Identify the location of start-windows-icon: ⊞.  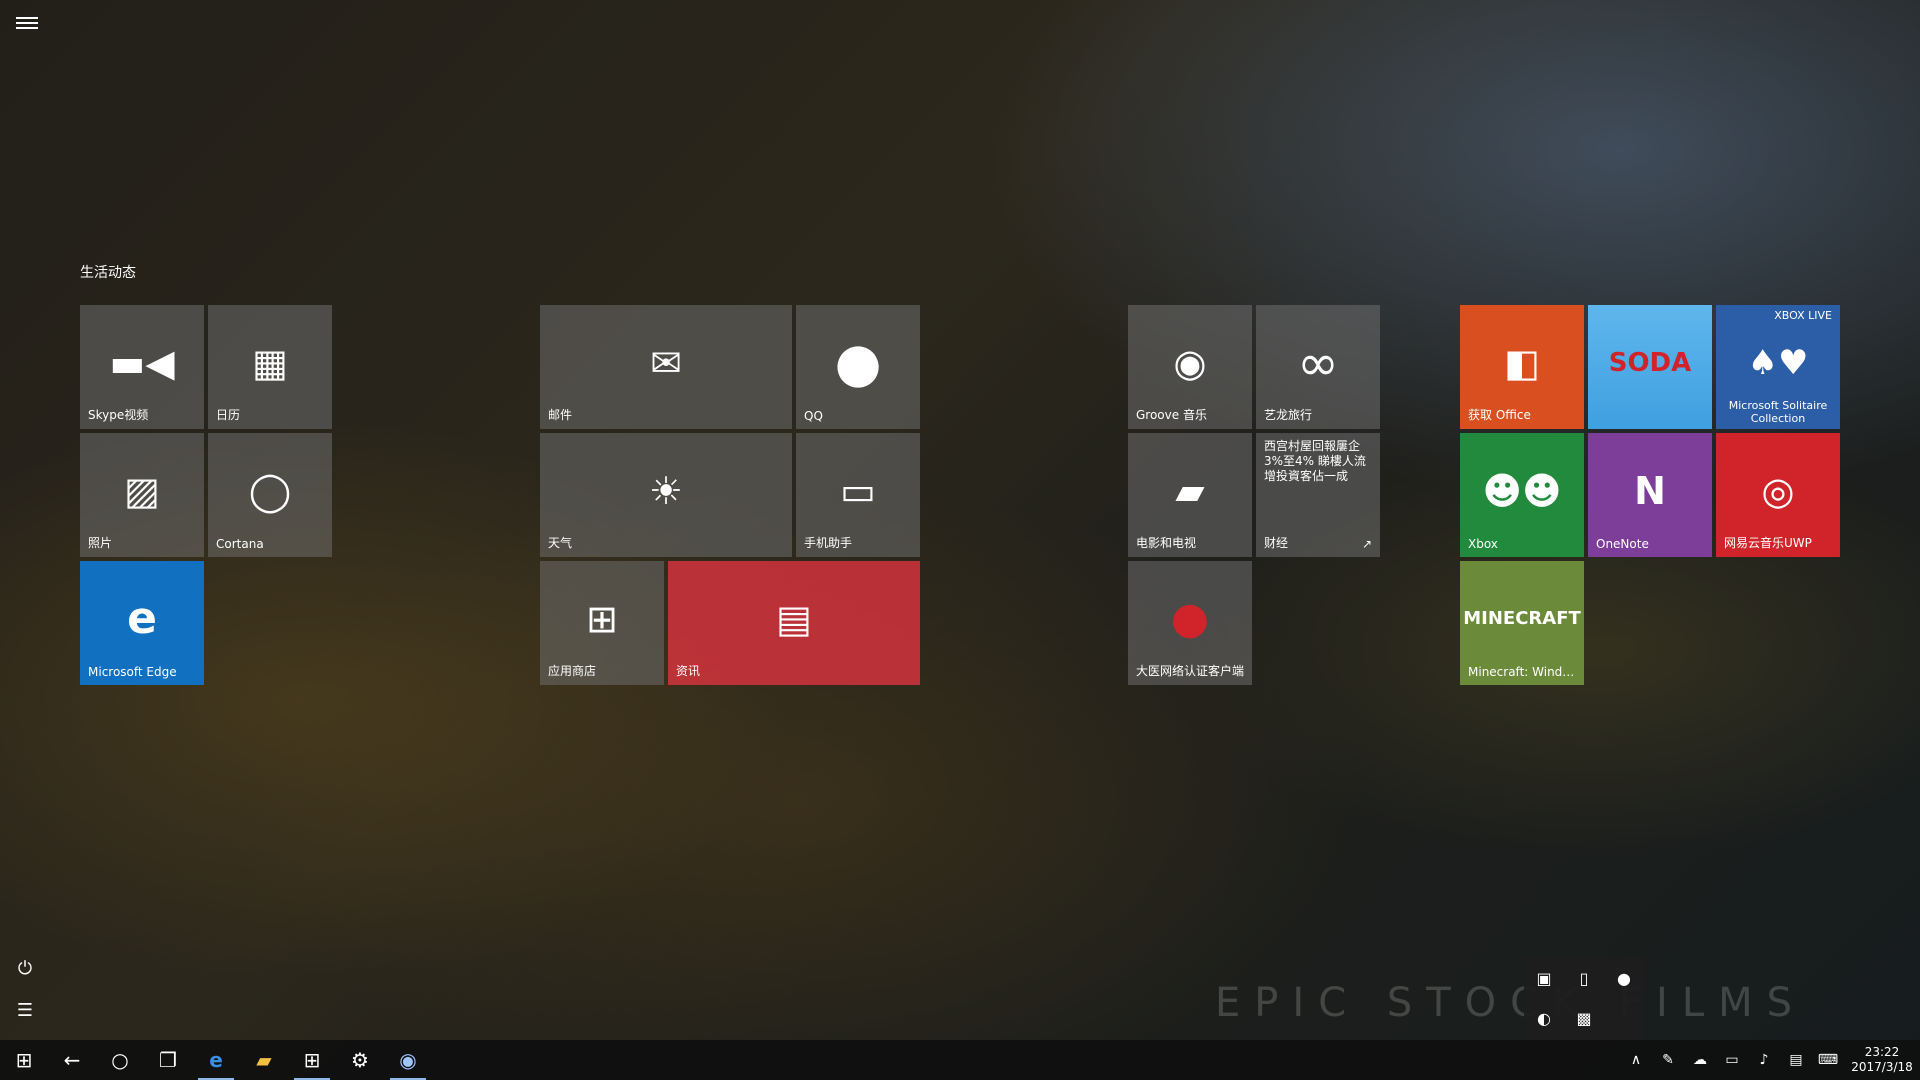
(24, 1060).